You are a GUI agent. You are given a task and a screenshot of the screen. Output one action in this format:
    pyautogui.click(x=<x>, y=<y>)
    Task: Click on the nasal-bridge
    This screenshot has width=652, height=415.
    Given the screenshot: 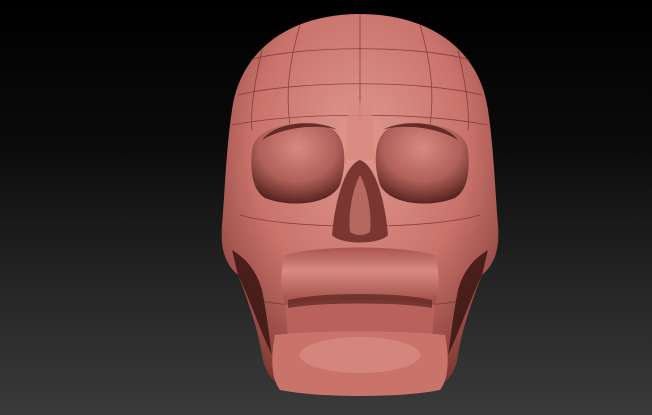 What is the action you would take?
    pyautogui.click(x=360, y=131)
    